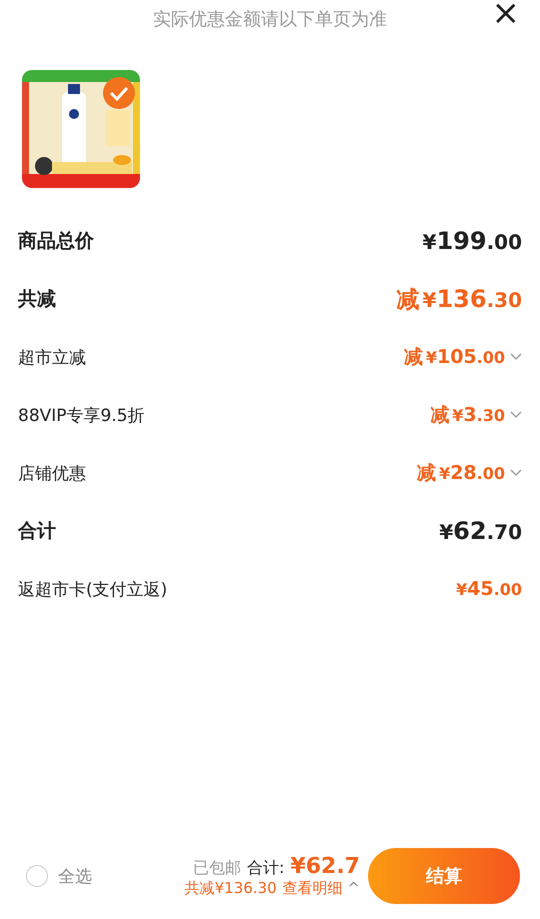 The image size is (540, 919). Describe the element at coordinates (444, 876) in the screenshot. I see `checkout-button: 结算` at that location.